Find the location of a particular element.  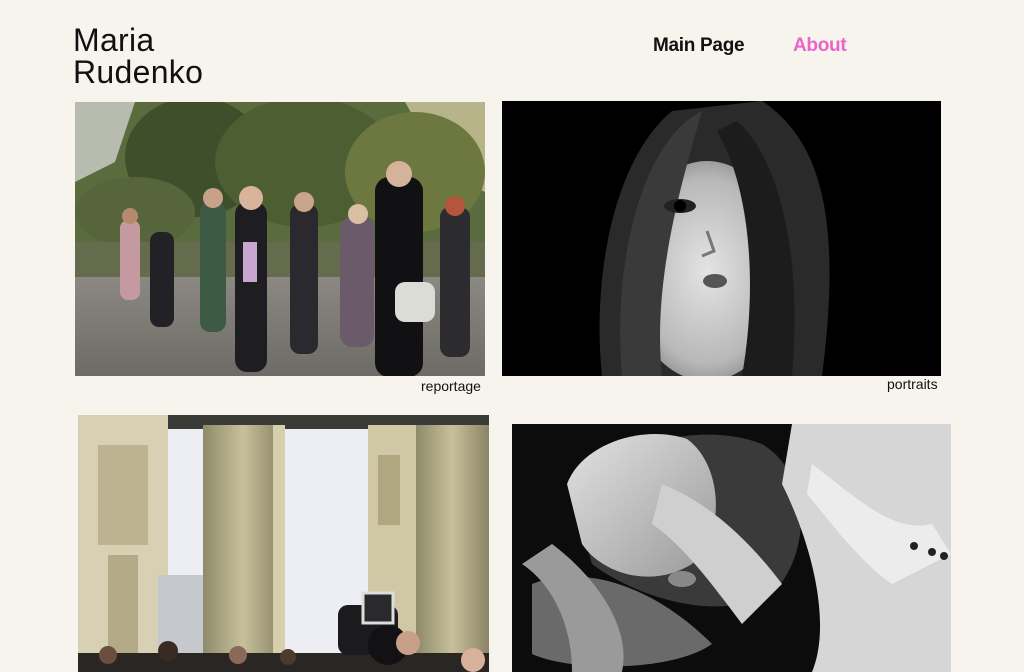

portraits-caption: portraits is located at coordinates (912, 384).